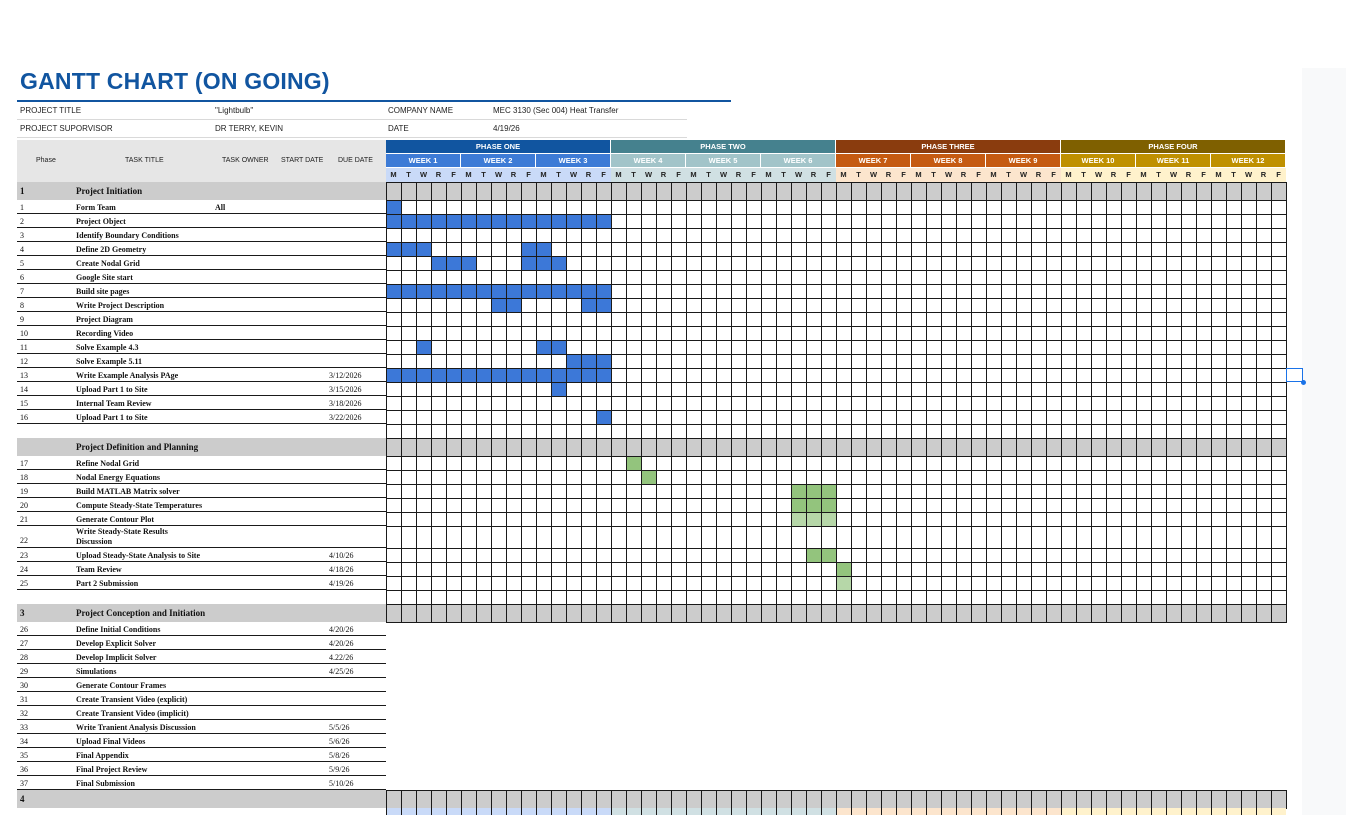 Image resolution: width=1346 pixels, height=815 pixels. What do you see at coordinates (1294, 375) in the screenshot?
I see `cell-selection` at bounding box center [1294, 375].